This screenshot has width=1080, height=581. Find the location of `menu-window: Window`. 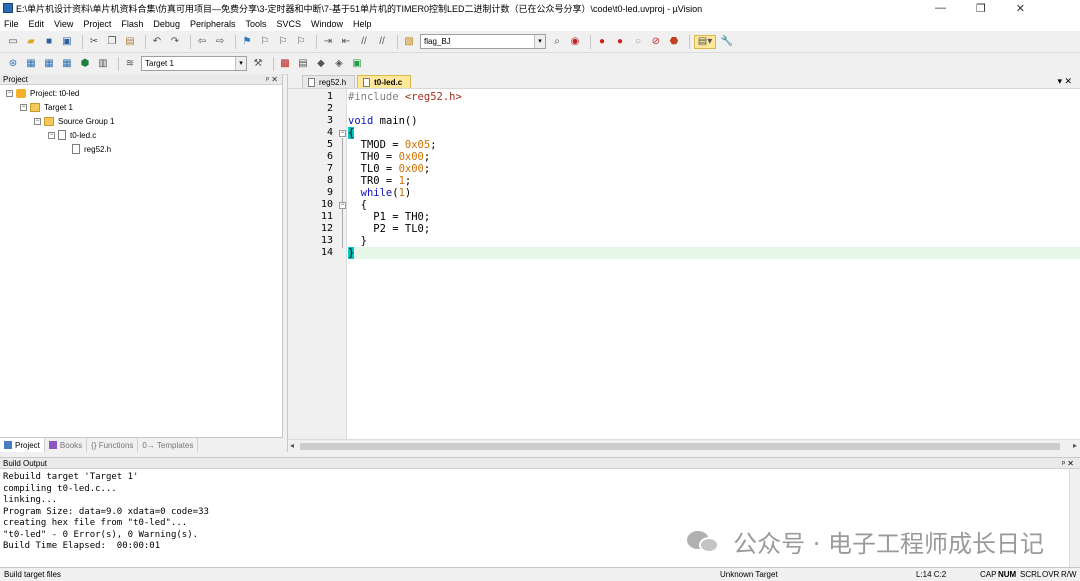

menu-window: Window is located at coordinates (327, 24).